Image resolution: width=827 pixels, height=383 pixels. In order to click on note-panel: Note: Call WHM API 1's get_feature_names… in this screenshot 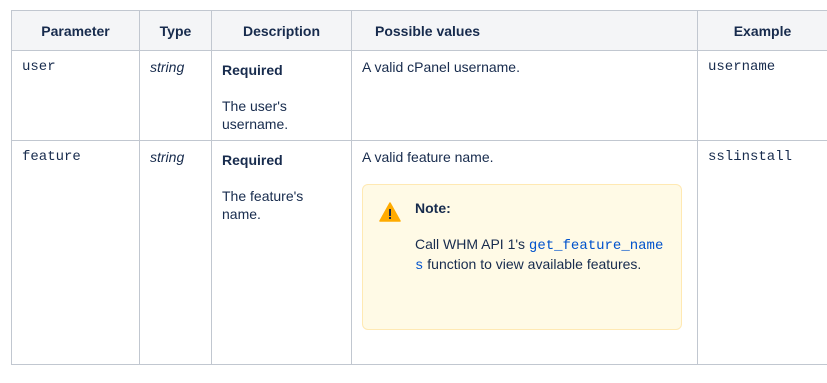, I will do `click(522, 257)`.